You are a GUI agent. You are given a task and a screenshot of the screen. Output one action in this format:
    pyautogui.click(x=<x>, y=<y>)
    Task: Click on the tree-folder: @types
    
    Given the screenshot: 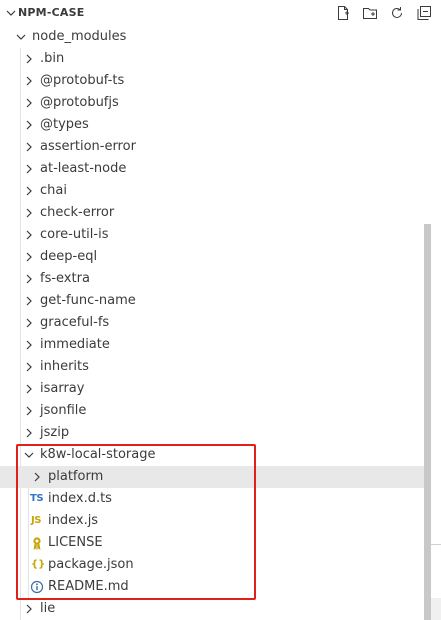 What is the action you would take?
    pyautogui.click(x=215, y=125)
    